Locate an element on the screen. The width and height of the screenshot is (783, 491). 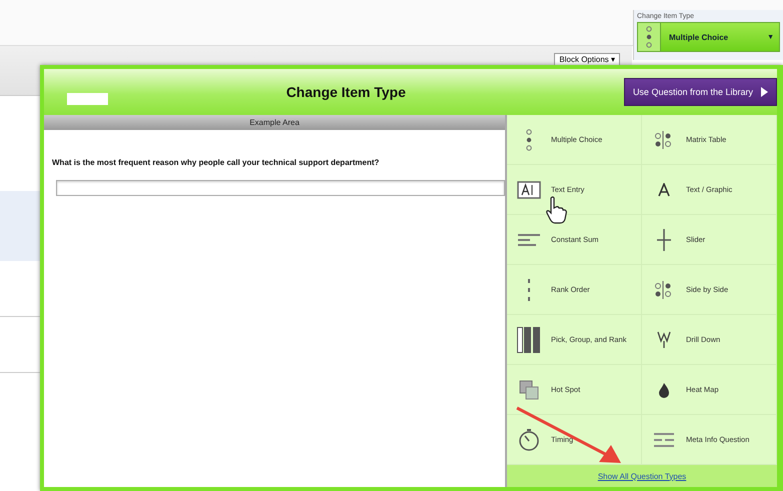
show-all-link: Show All Question Types is located at coordinates (642, 476).